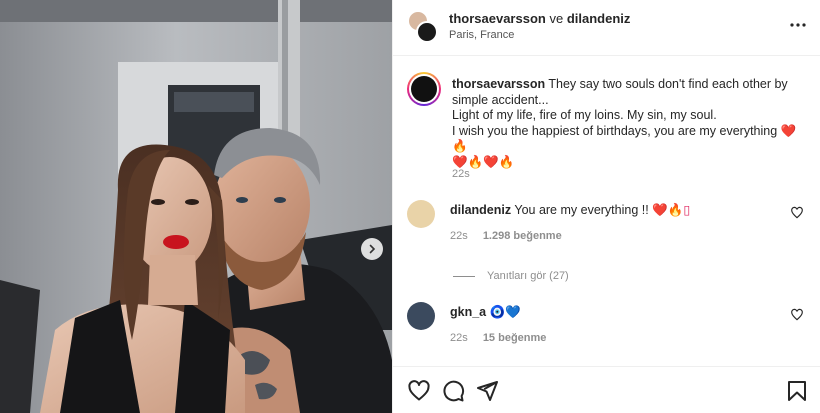 The height and width of the screenshot is (413, 820). Describe the element at coordinates (522, 236) in the screenshot. I see `comment-likes: 1.298 beğenme` at that location.